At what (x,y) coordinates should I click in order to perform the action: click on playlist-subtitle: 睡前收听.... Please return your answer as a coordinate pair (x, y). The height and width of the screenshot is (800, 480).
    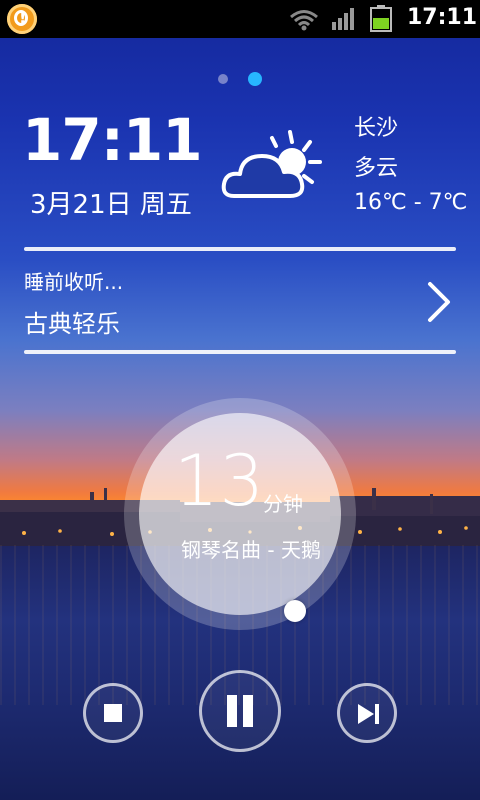
    Looking at the image, I should click on (74, 282).